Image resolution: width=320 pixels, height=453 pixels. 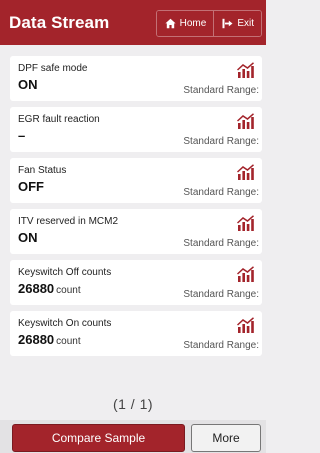 I want to click on exit-button: Exit, so click(x=237, y=23).